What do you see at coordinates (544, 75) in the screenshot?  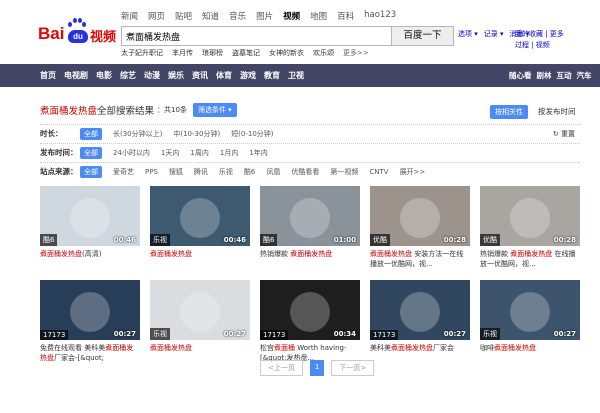 I see `channel-tab: 剧林` at bounding box center [544, 75].